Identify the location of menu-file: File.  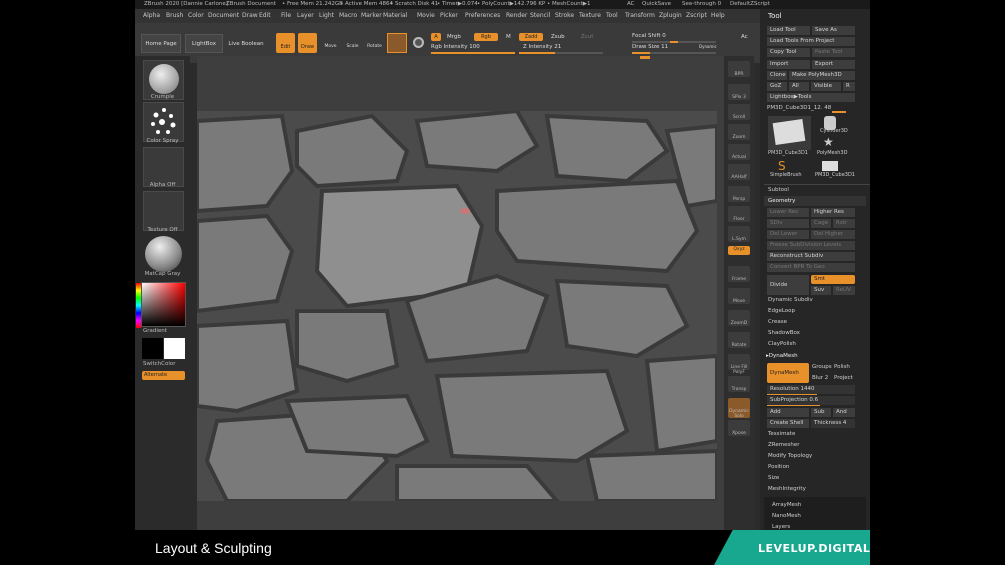
(286, 15).